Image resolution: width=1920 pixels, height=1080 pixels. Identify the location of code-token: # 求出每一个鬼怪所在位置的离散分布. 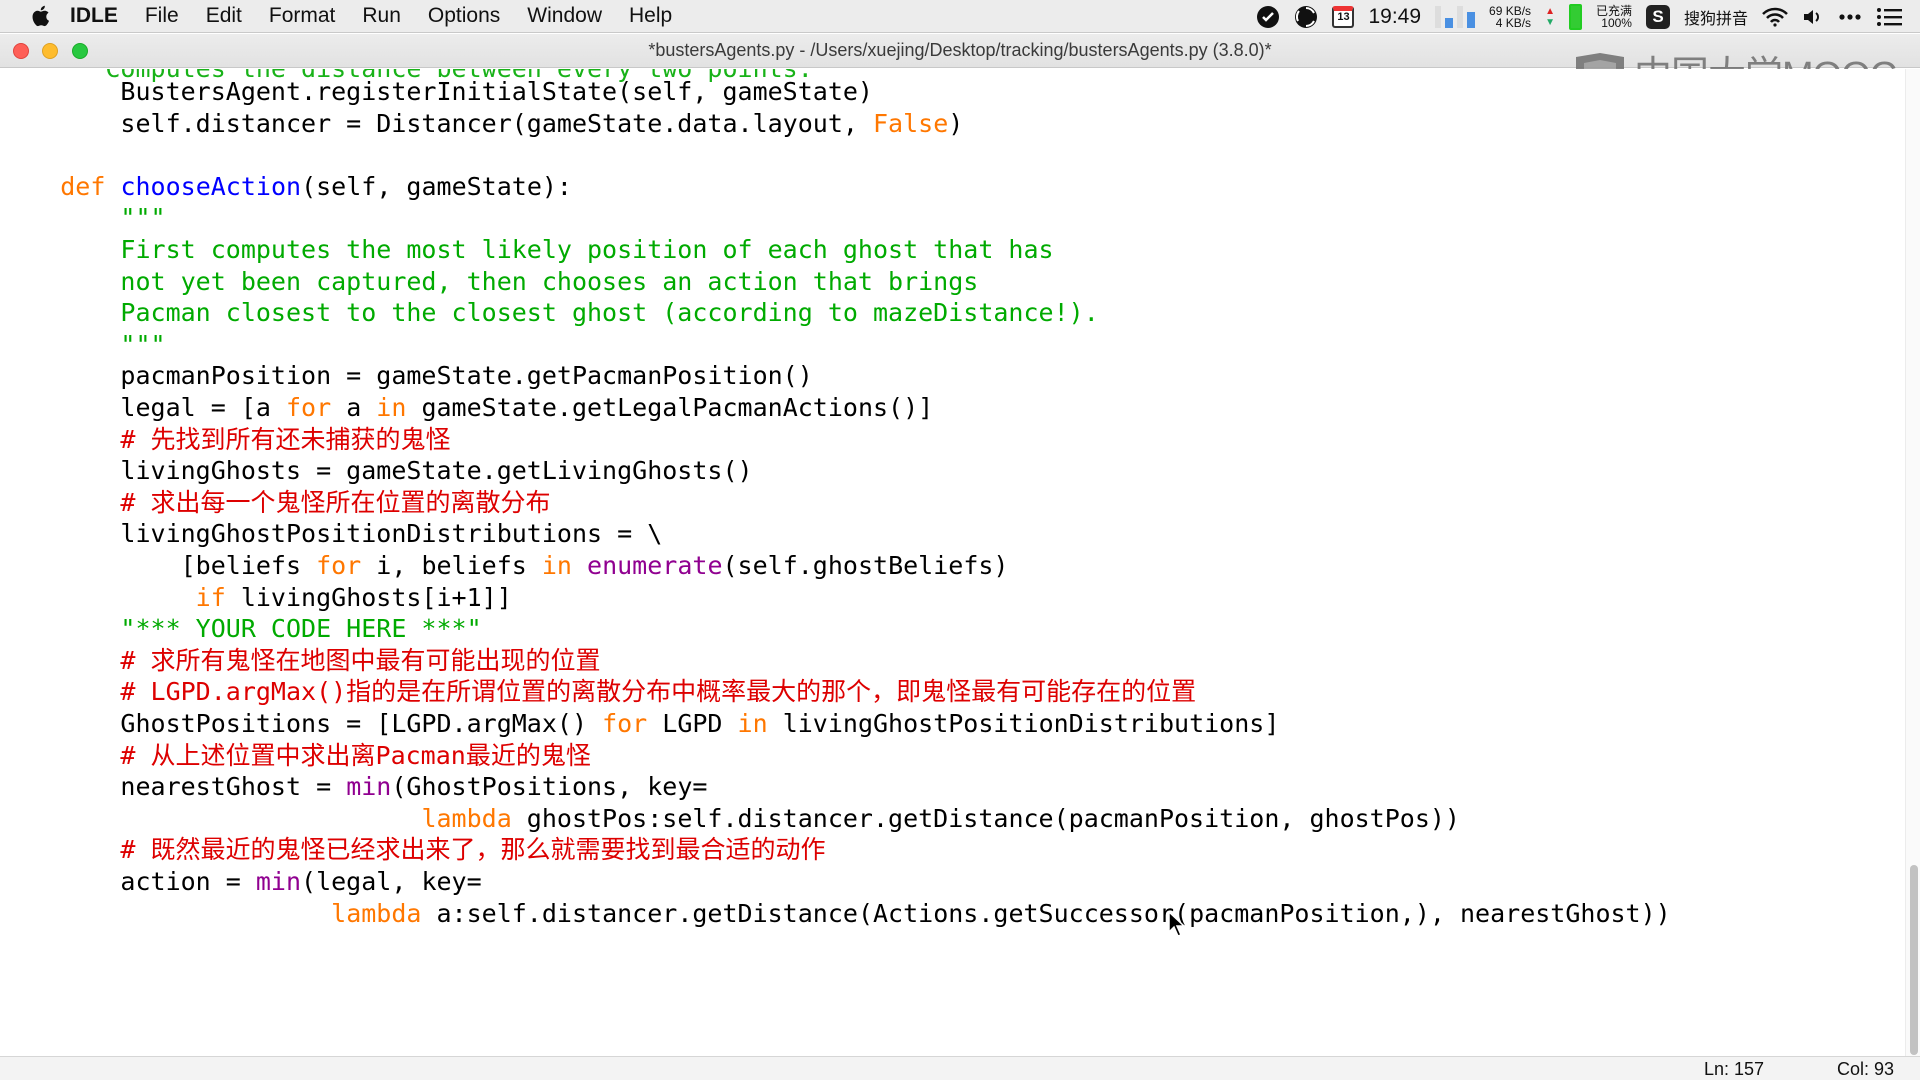
(275, 502).